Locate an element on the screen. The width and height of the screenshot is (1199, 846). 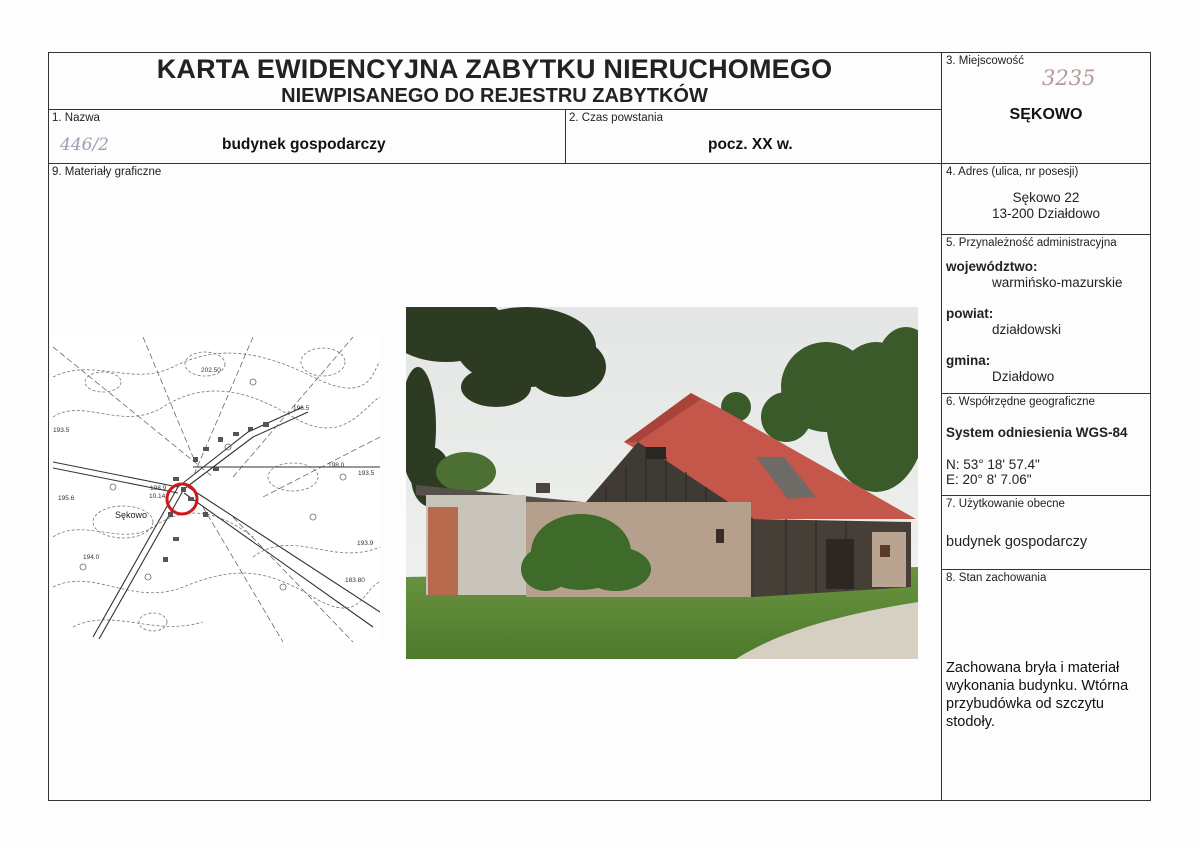
field-value-nazwa: budynek gospodarczy is located at coordinates (304, 144).